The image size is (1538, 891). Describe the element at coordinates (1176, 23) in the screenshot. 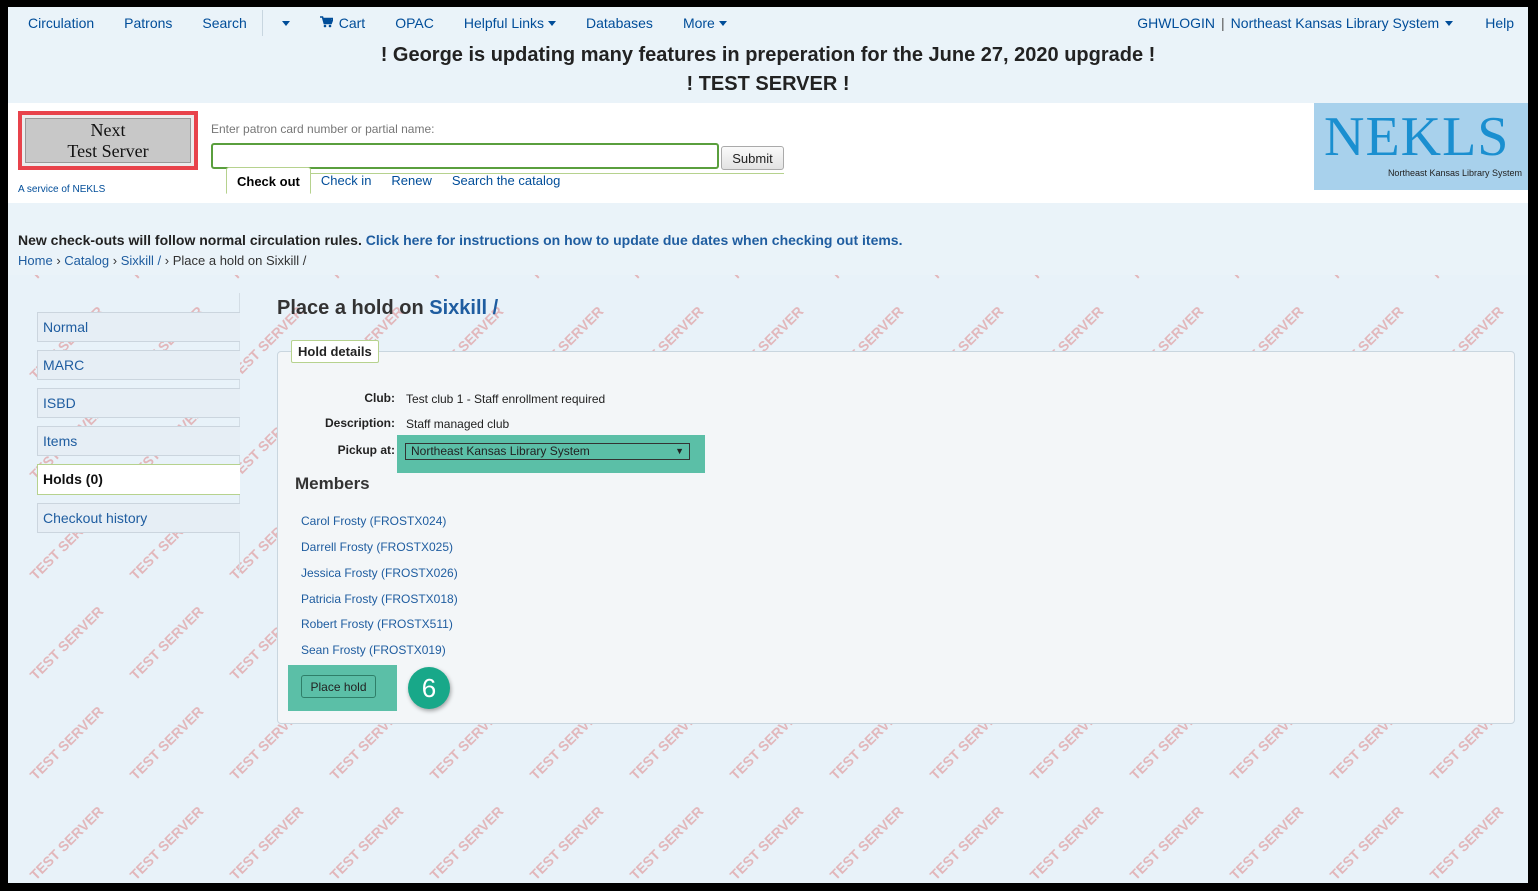

I see `logged-in-user: GHWLOGIN` at that location.